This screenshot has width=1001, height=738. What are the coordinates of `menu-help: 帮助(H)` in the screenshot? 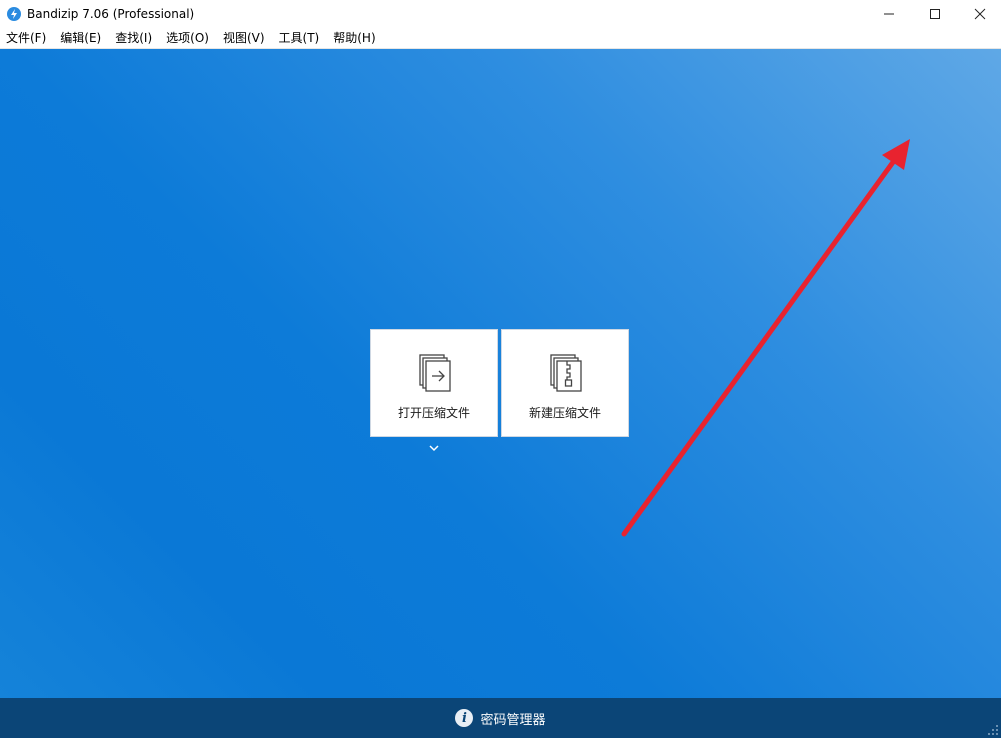 It's located at (354, 38).